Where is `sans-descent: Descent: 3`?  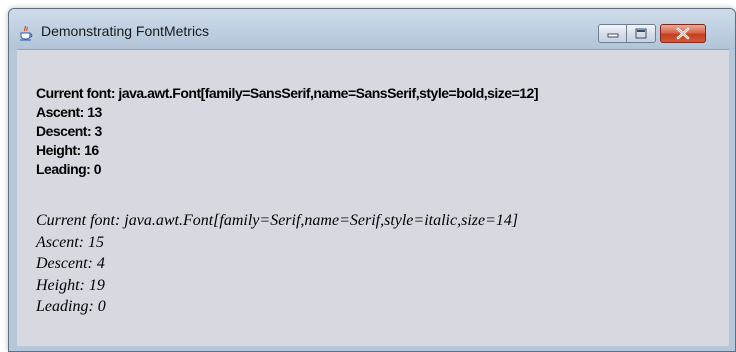
sans-descent: Descent: 3 is located at coordinates (69, 131).